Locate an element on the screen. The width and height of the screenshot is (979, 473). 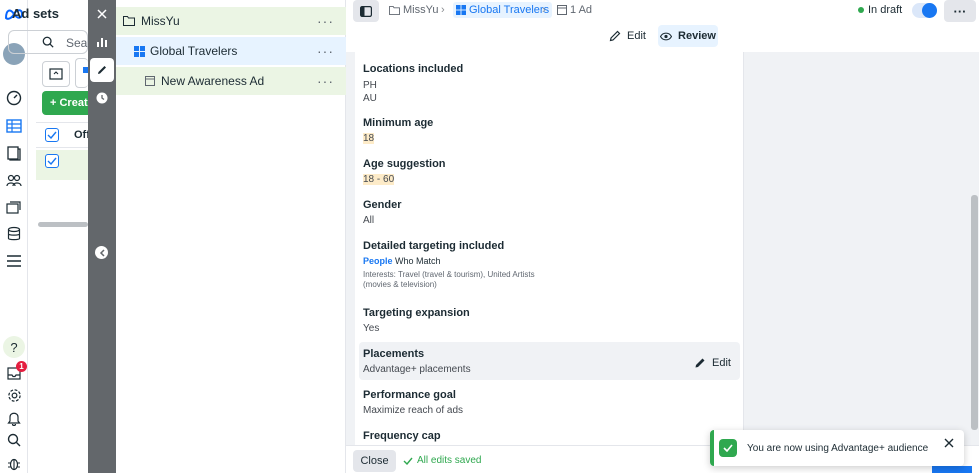
toggle-knob is located at coordinates (929, 10).